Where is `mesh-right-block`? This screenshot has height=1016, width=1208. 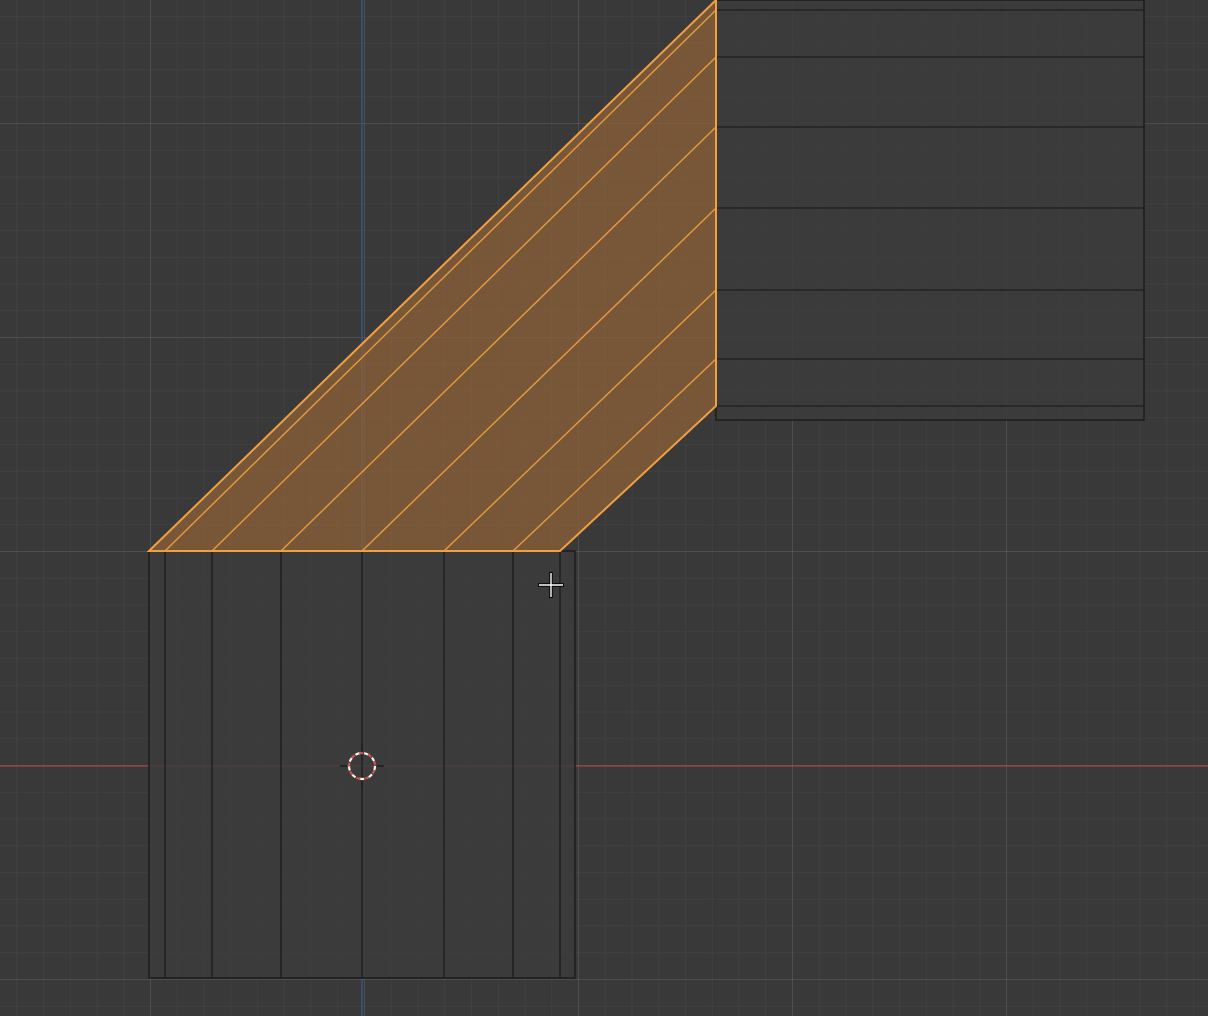
mesh-right-block is located at coordinates (930, 210).